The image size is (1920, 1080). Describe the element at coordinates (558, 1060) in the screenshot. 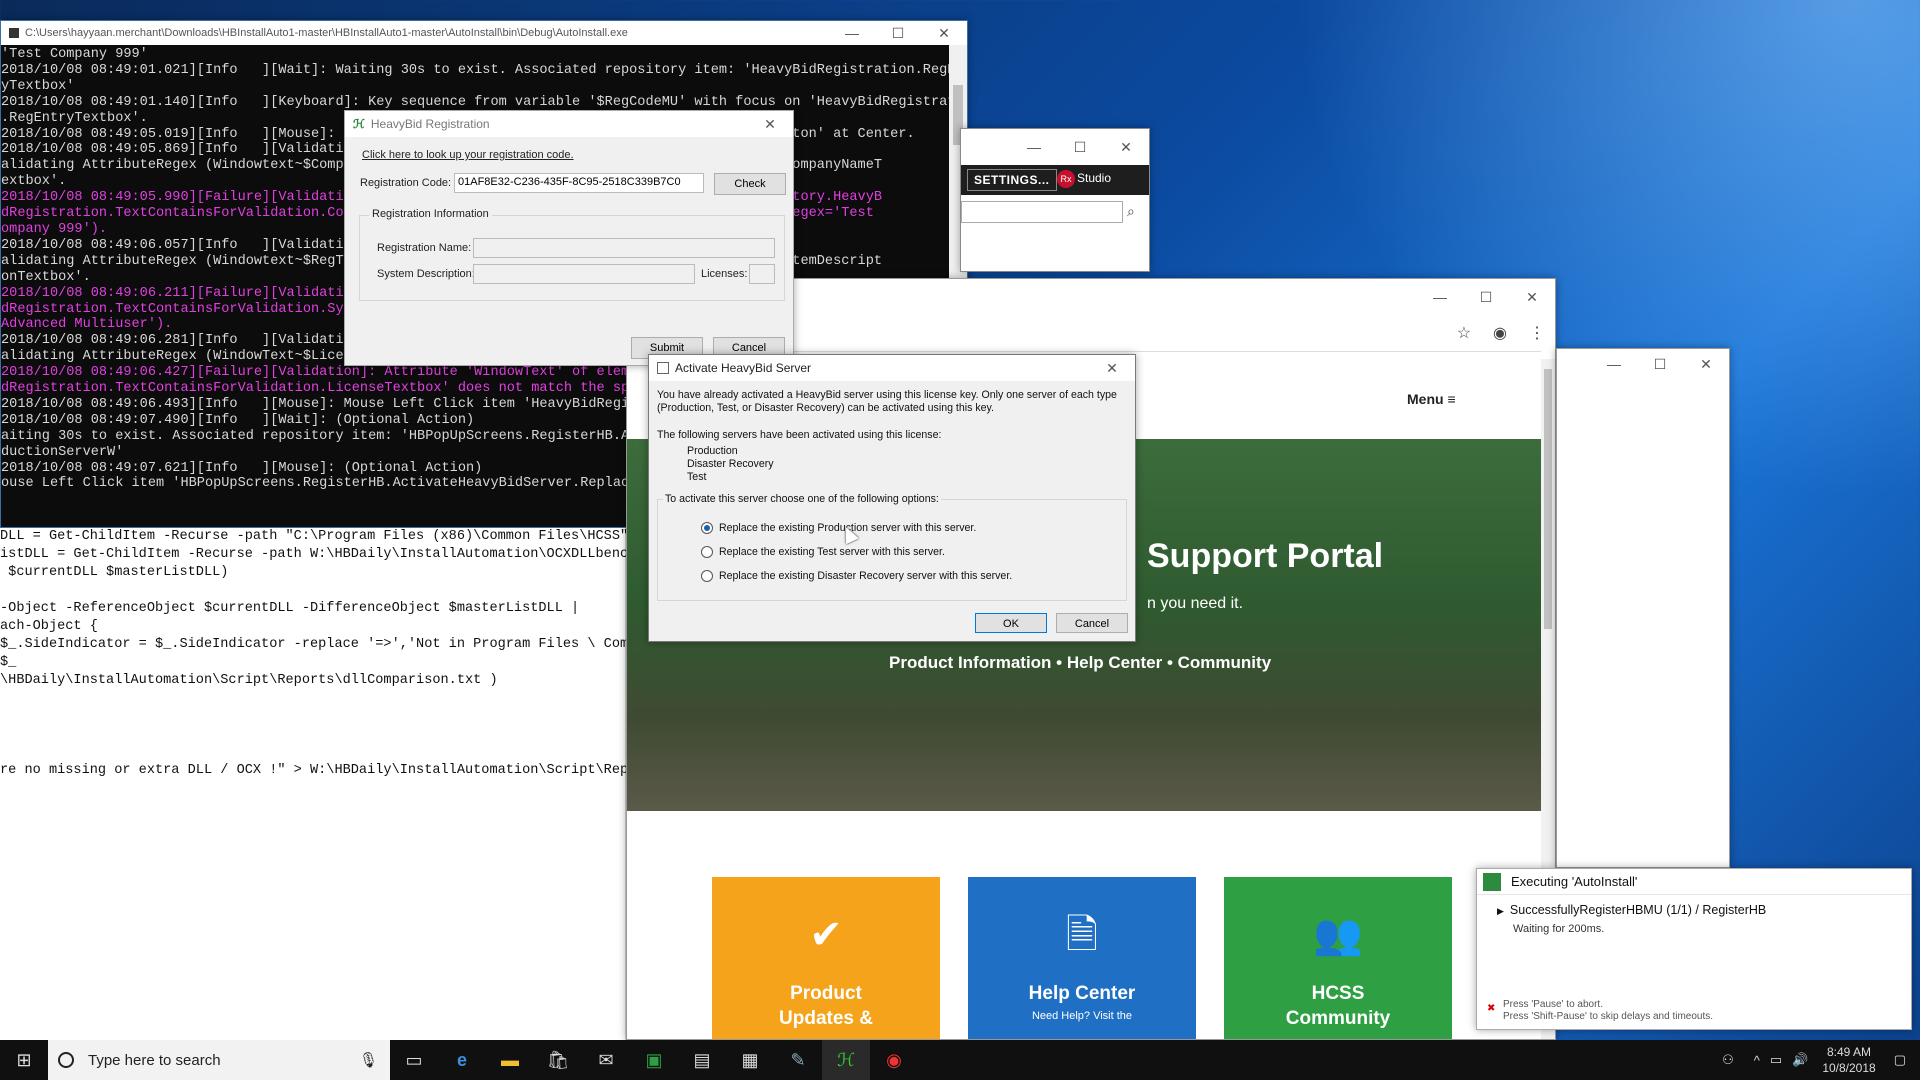

I see `store-icon: 🛍` at that location.